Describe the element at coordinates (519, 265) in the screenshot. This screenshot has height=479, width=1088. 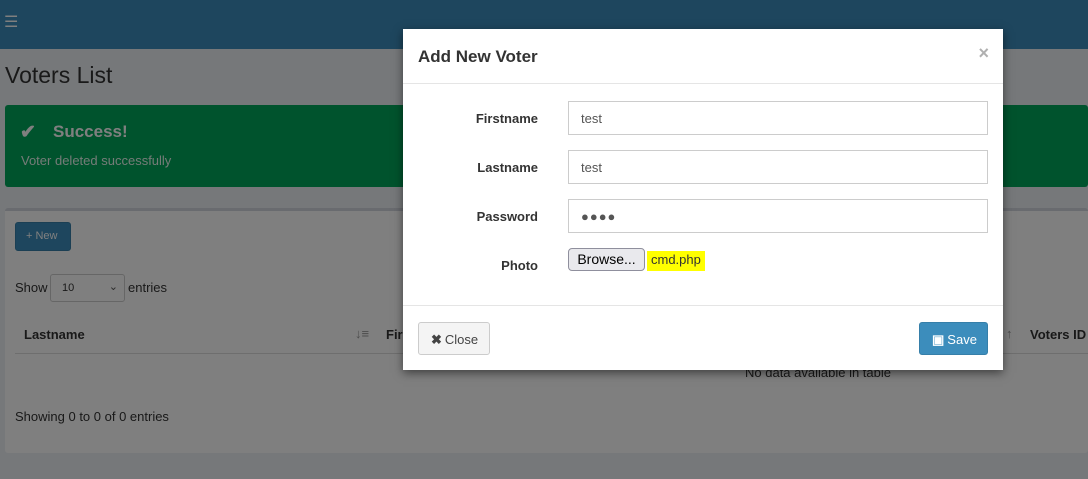
I see `photo-label: Photo` at that location.